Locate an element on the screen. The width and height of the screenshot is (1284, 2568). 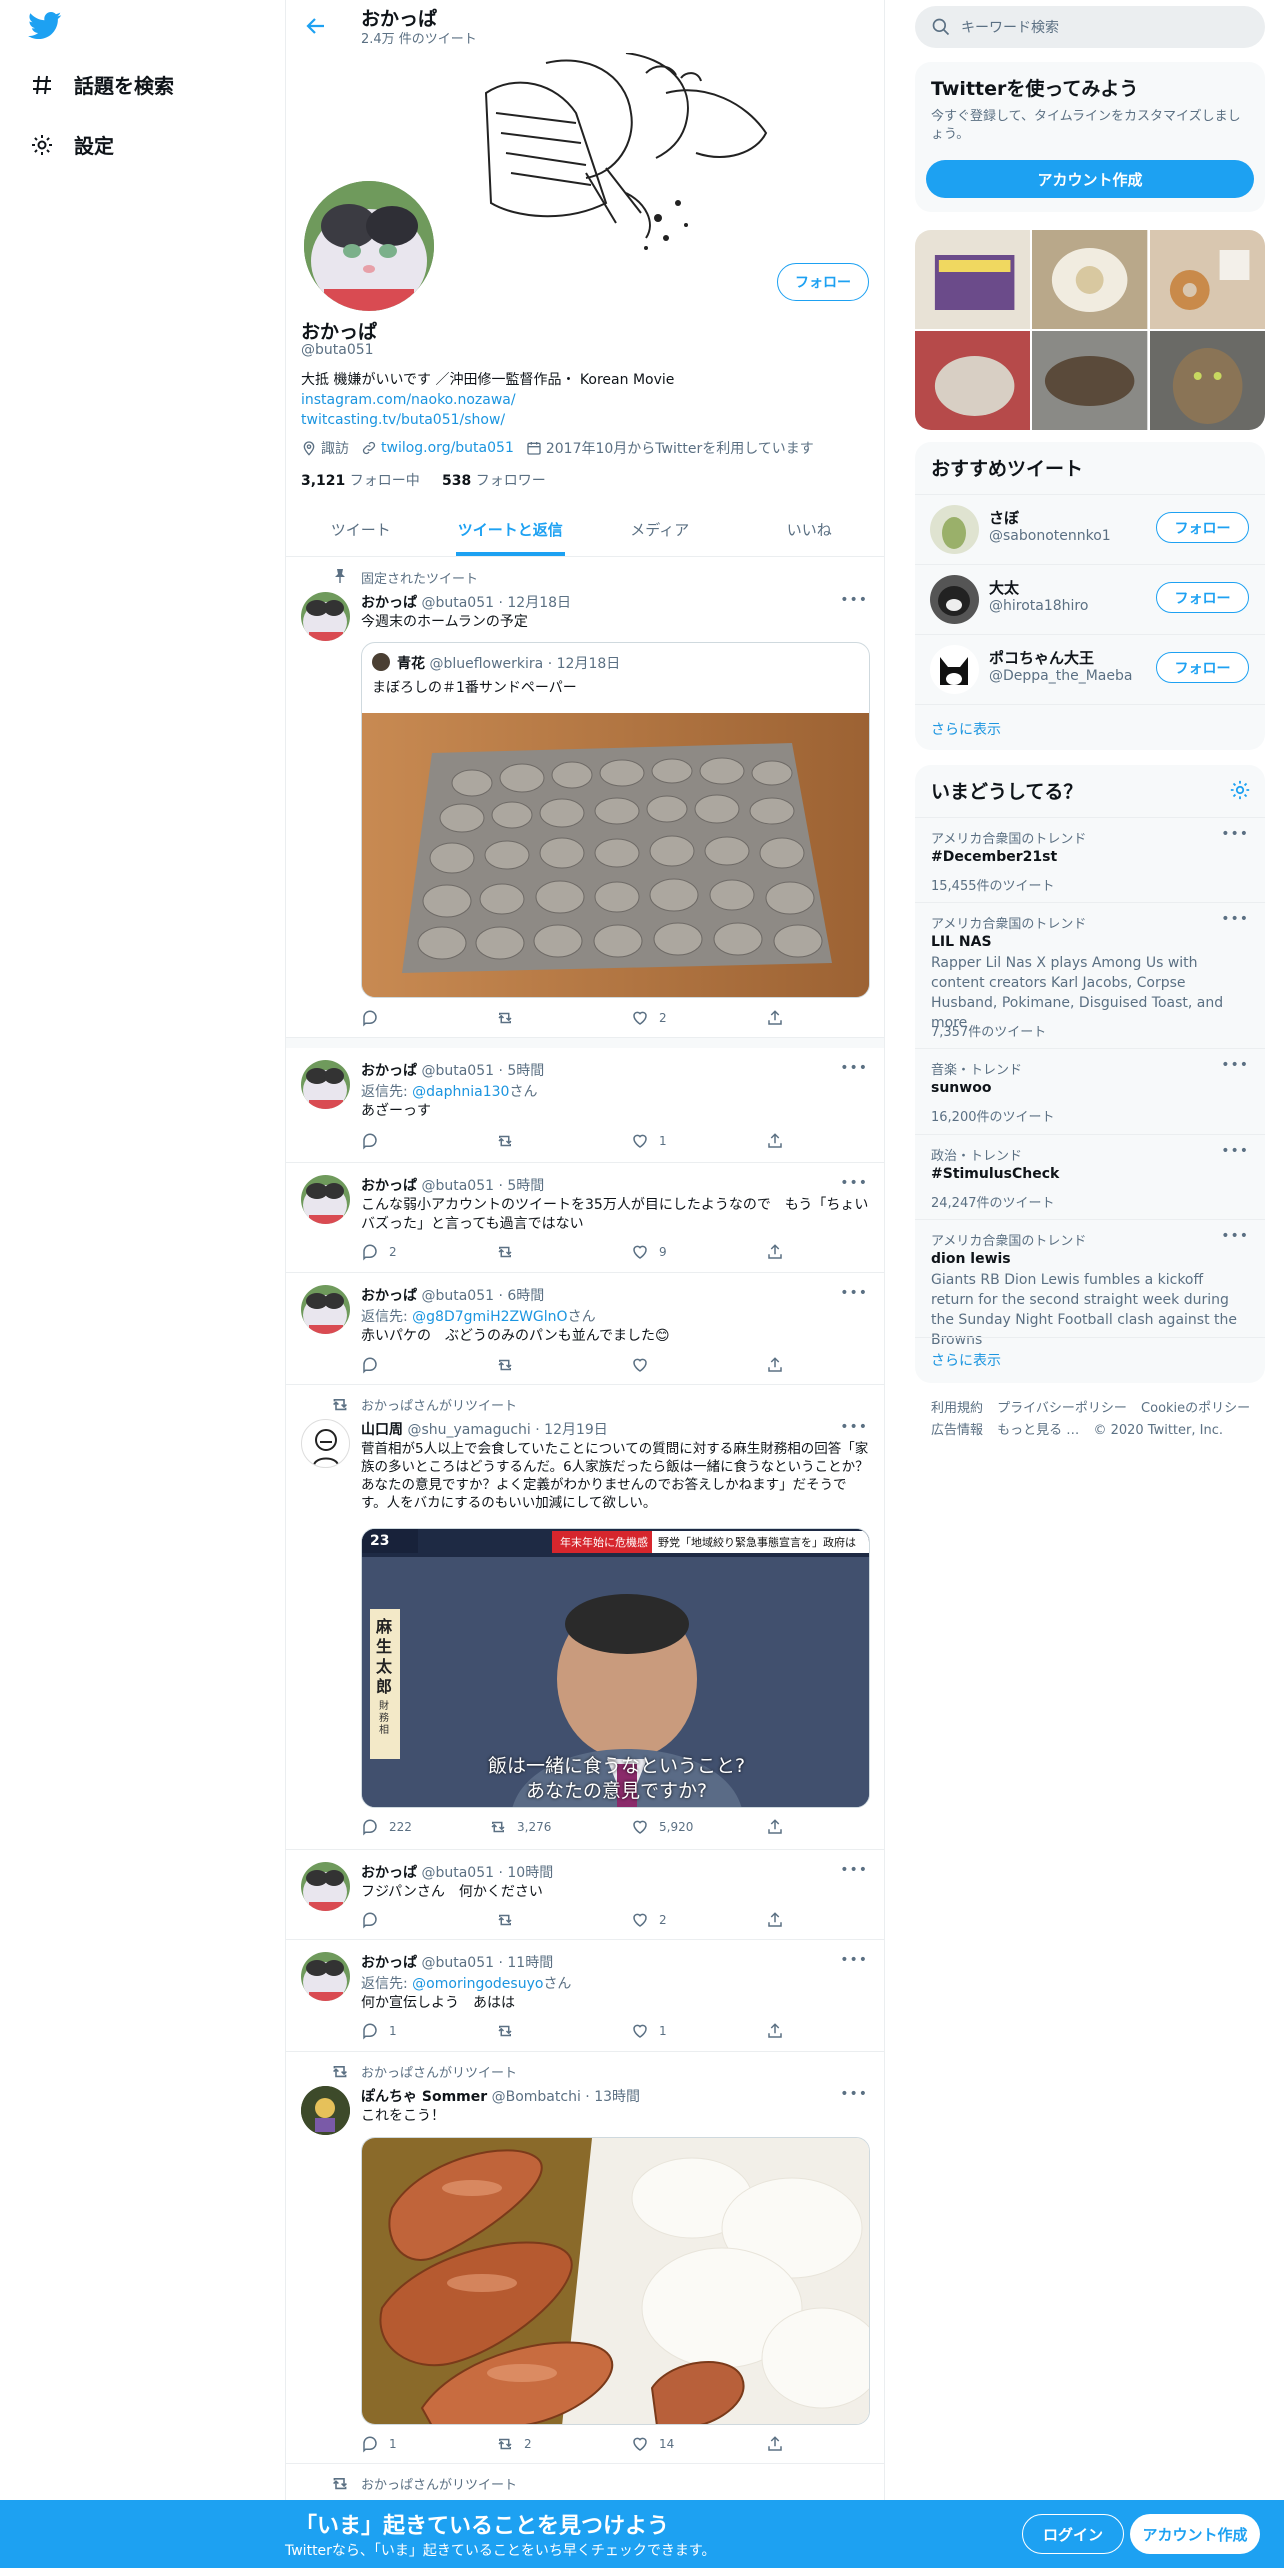
website-link: twilog.org/buta051 is located at coordinates (447, 448).